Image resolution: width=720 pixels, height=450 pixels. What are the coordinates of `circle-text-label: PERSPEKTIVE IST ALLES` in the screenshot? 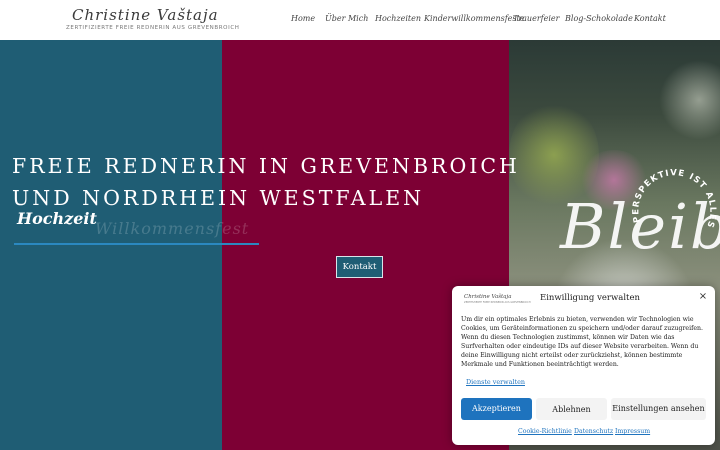 It's located at (673, 199).